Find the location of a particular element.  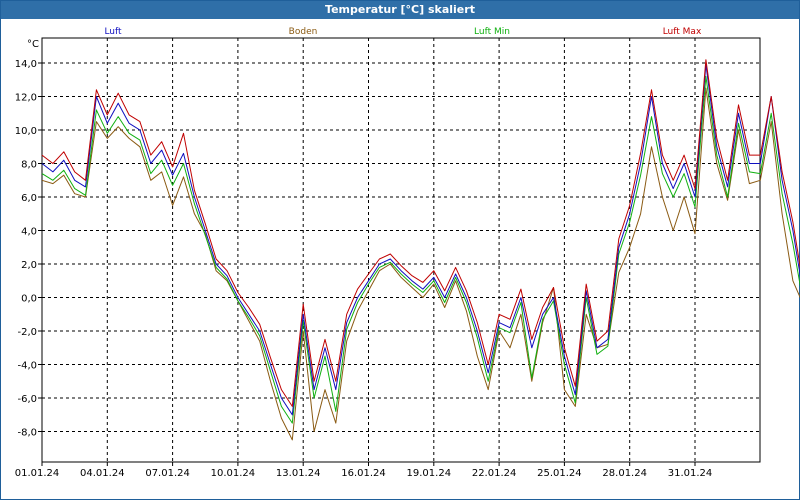

y-tick-label: 4,0 is located at coordinates (29, 232).